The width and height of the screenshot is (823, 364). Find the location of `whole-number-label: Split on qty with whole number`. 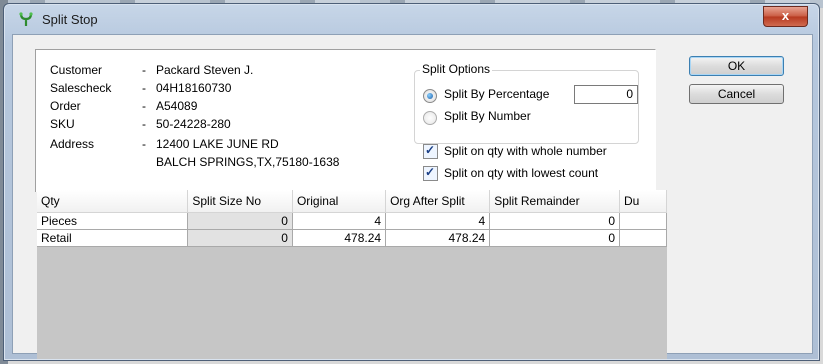

whole-number-label: Split on qty with whole number is located at coordinates (525, 151).